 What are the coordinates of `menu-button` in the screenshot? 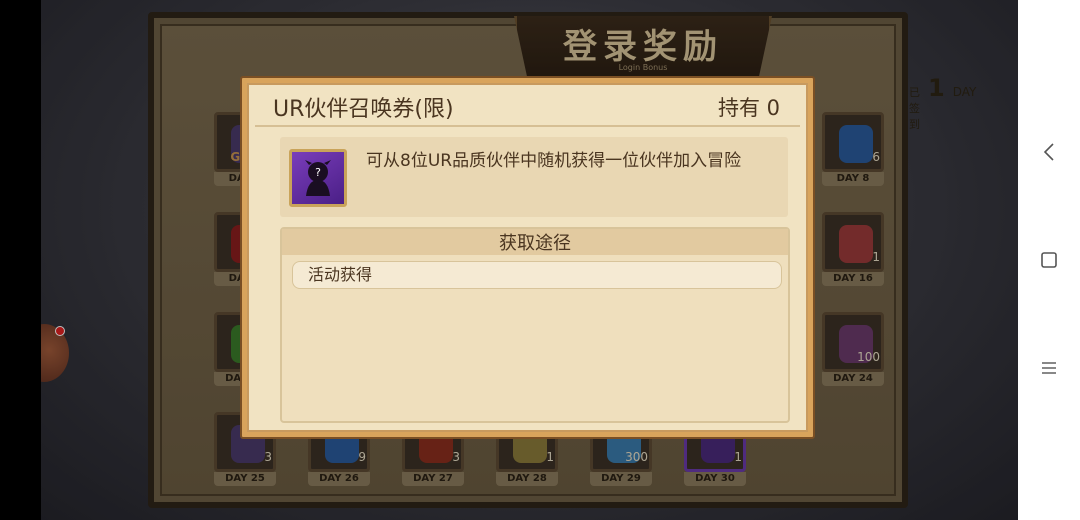 It's located at (1049, 368).